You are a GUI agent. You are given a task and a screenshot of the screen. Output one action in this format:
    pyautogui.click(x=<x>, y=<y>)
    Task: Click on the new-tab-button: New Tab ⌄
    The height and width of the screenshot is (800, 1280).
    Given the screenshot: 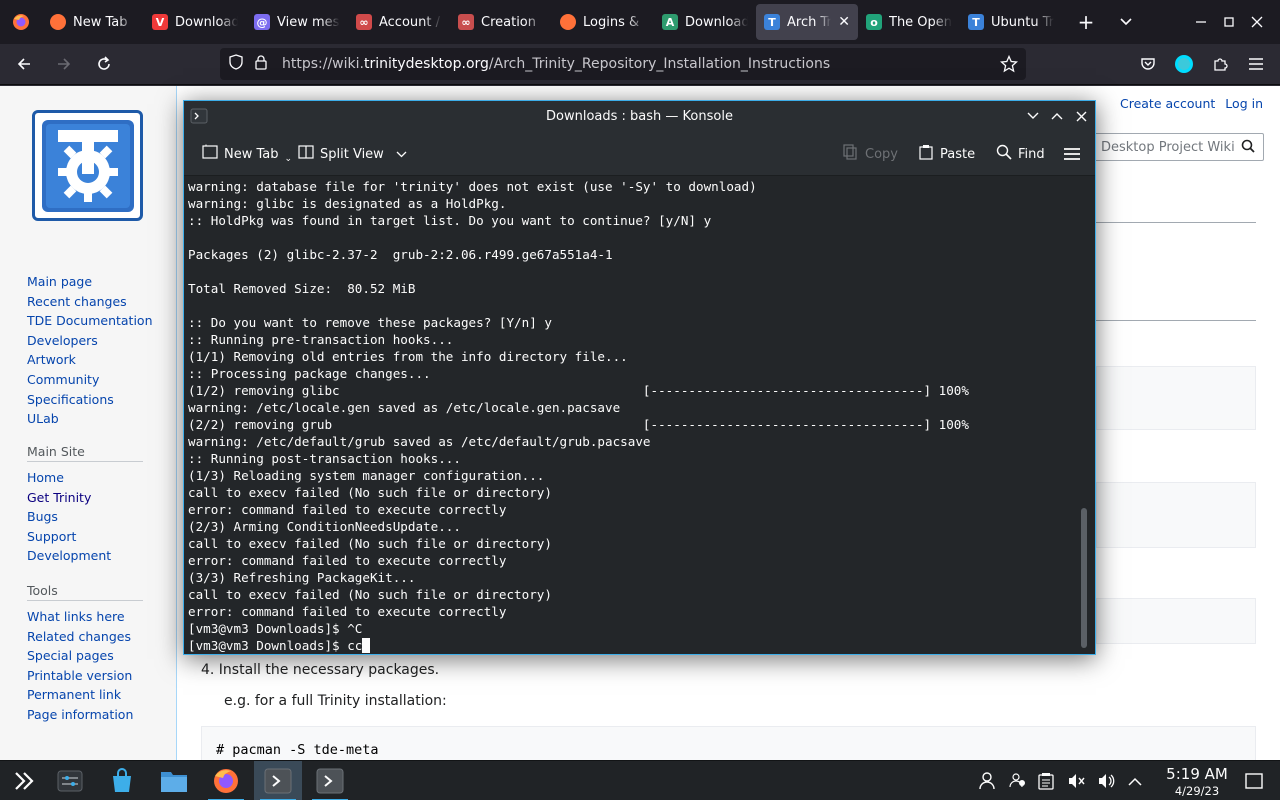 What is the action you would take?
    pyautogui.click(x=247, y=154)
    